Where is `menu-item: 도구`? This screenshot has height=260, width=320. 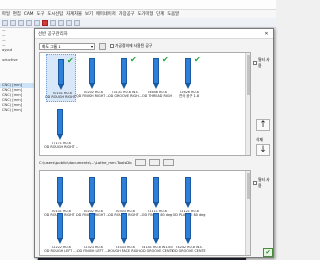
menu-item: 도구 is located at coordinates (40, 14).